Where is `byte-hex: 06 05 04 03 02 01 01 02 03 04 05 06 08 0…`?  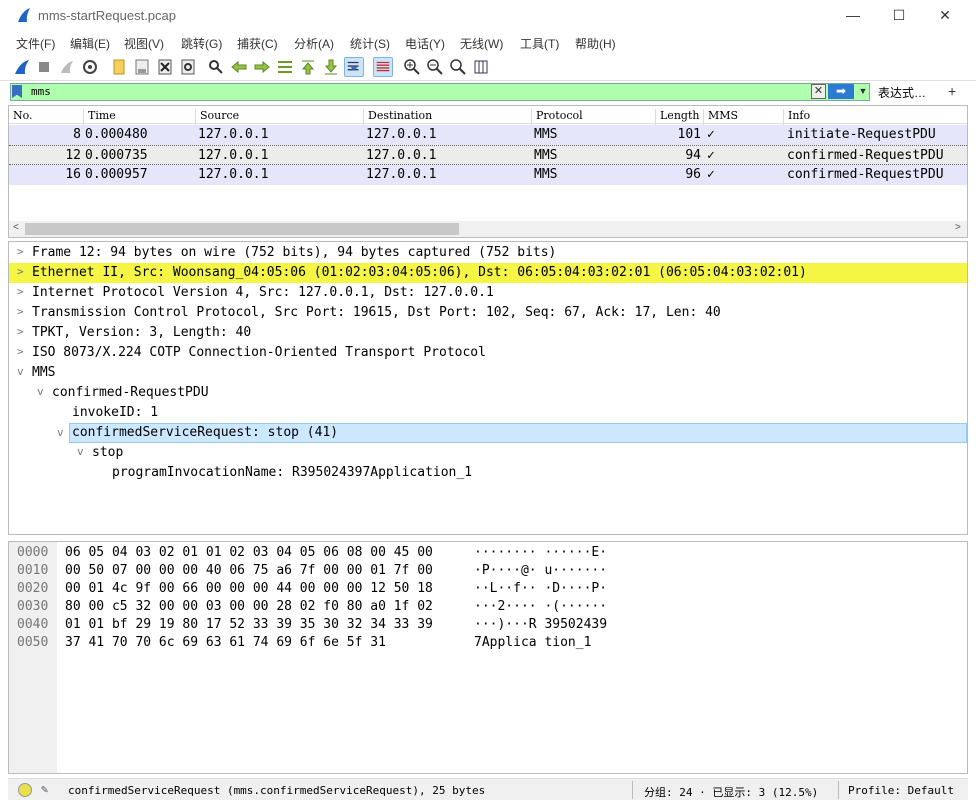 byte-hex: 06 05 04 03 02 01 01 02 03 04 05 06 08 0… is located at coordinates (249, 552).